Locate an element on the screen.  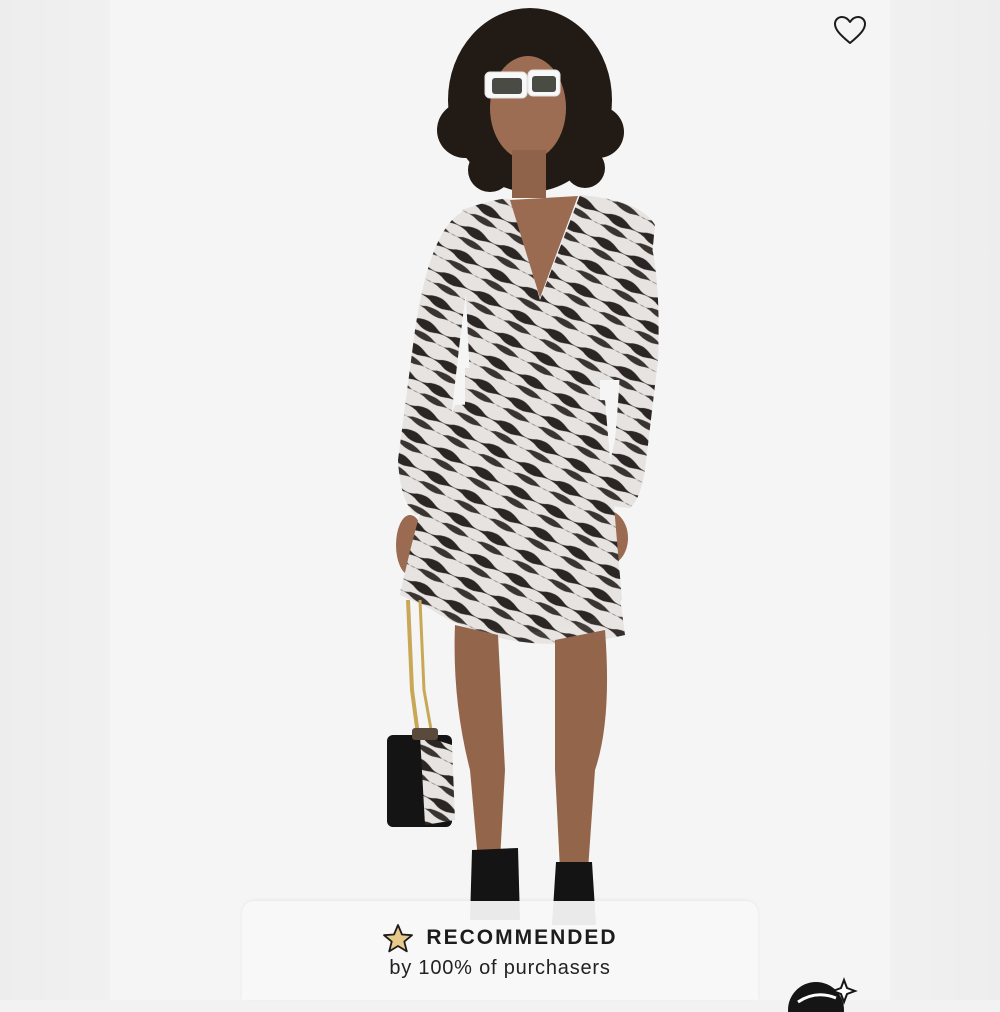
recommended-card: RECOMMENDED by 100% of purchasers is located at coordinates (500, 950).